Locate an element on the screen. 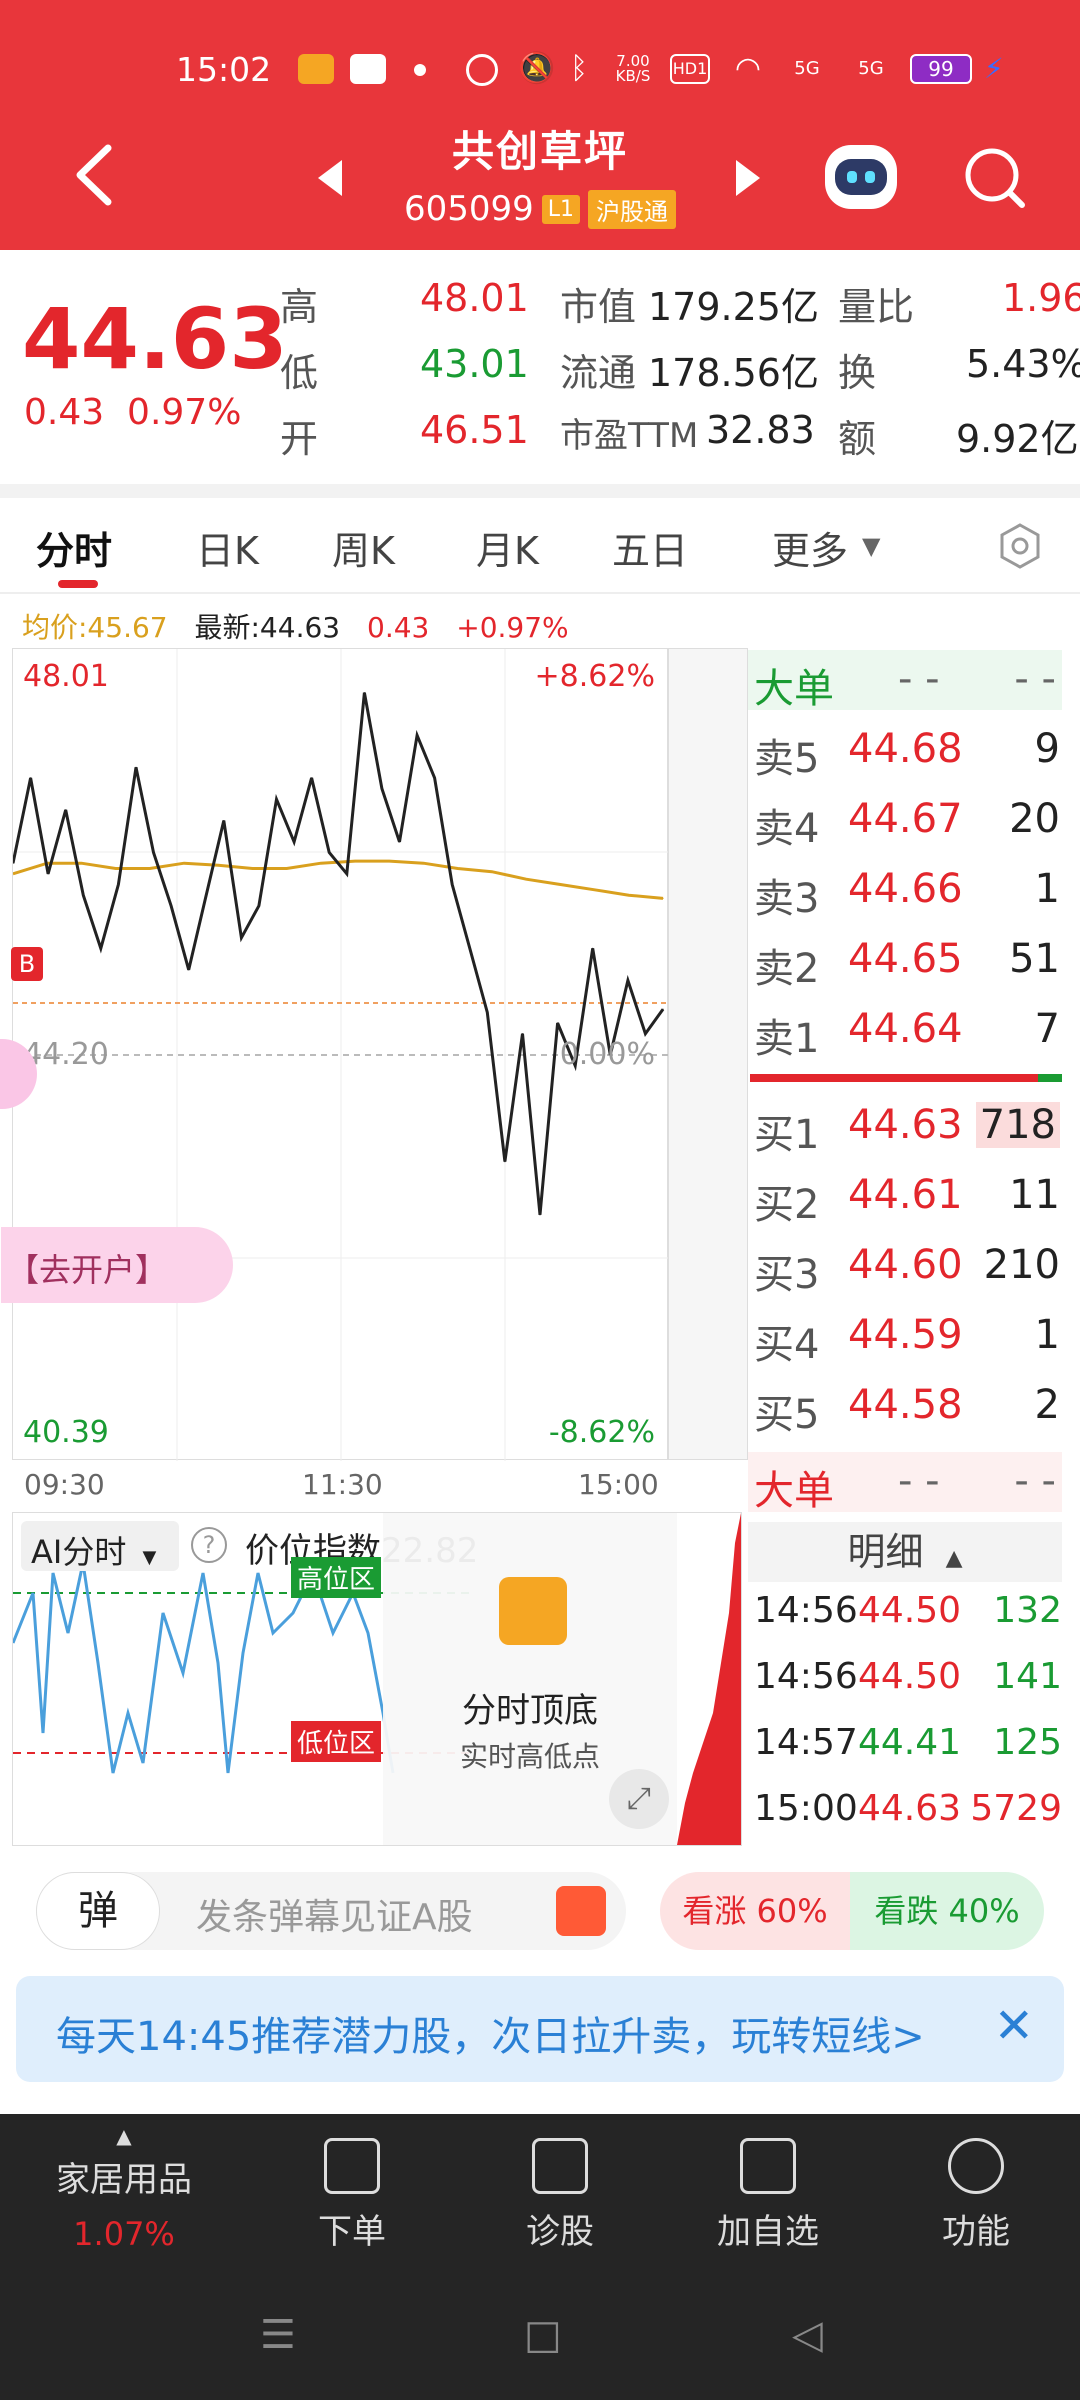 This screenshot has height=2400, width=1080. bid-row: 买4 44.59 1 is located at coordinates (904, 1337).